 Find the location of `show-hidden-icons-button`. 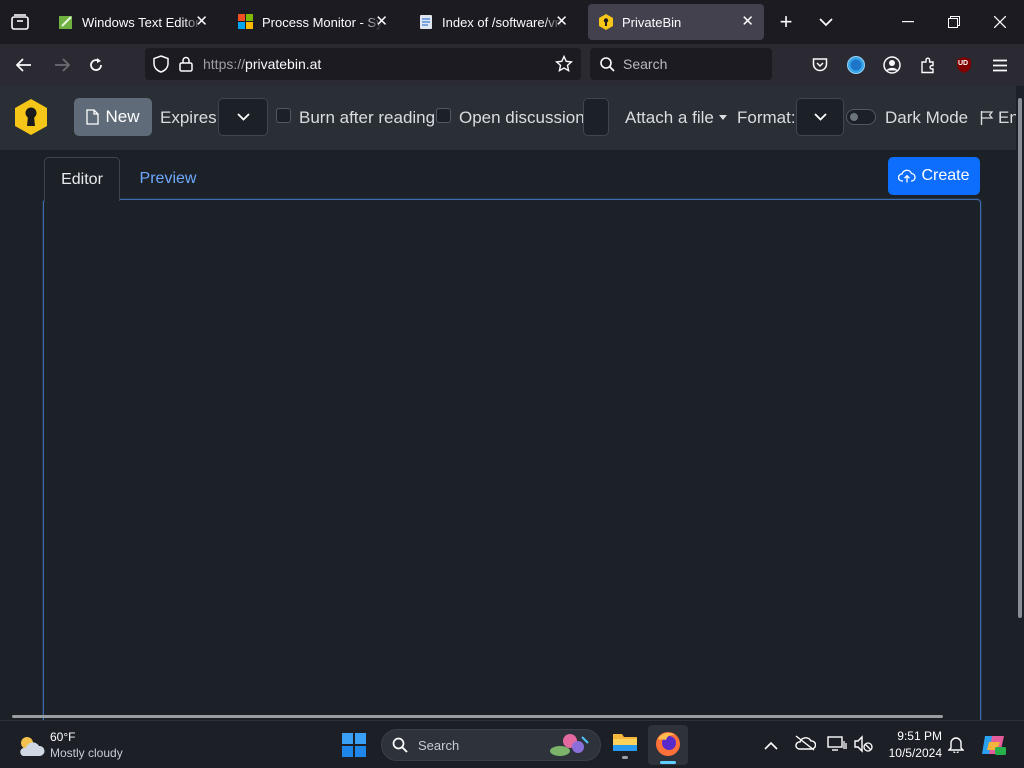

show-hidden-icons-button is located at coordinates (772, 745).